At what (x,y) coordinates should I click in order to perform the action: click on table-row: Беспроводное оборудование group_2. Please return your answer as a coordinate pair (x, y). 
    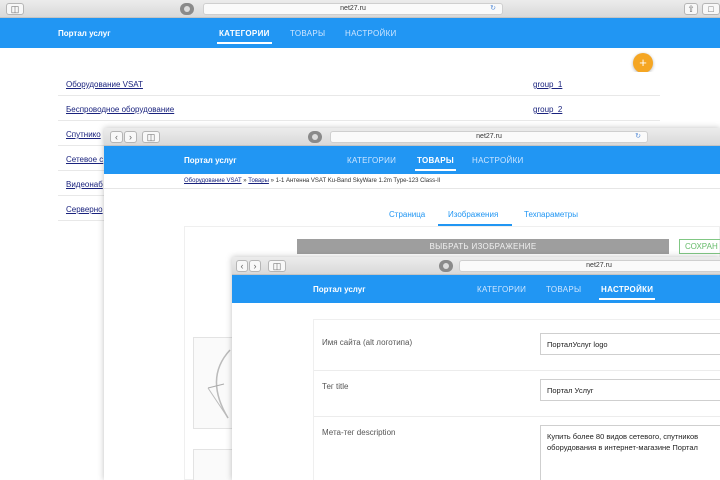
    Looking at the image, I should click on (359, 109).